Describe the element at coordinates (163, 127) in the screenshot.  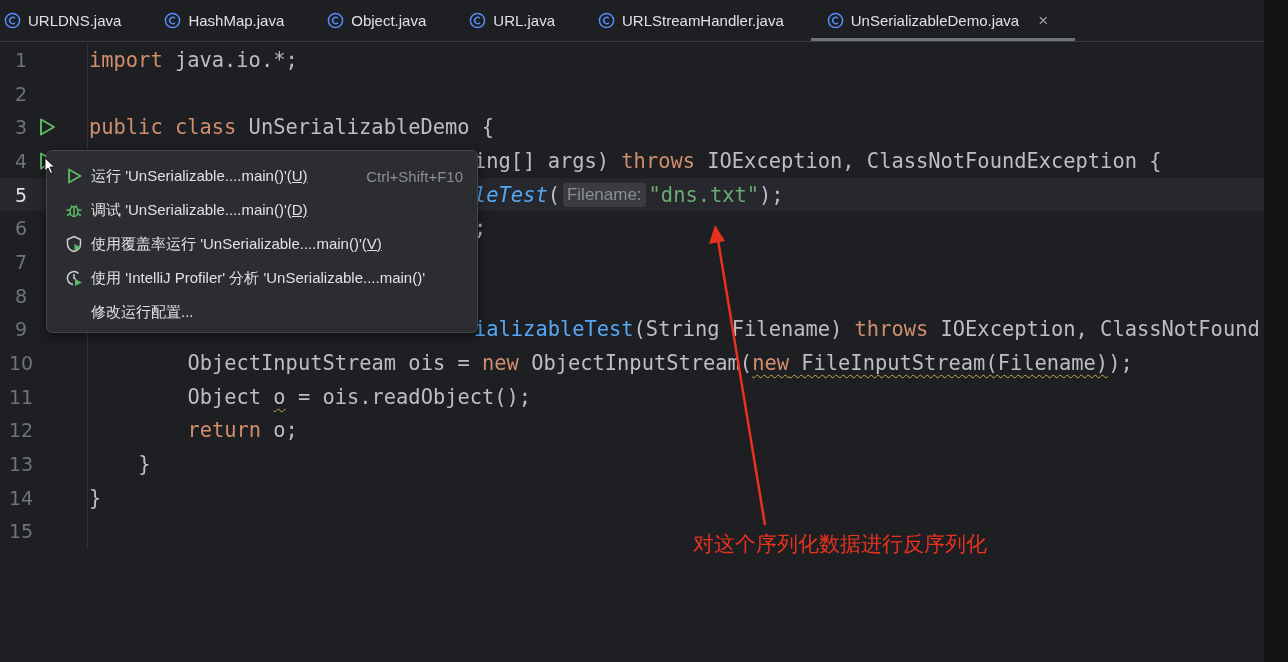
I see `code-token: public class` at that location.